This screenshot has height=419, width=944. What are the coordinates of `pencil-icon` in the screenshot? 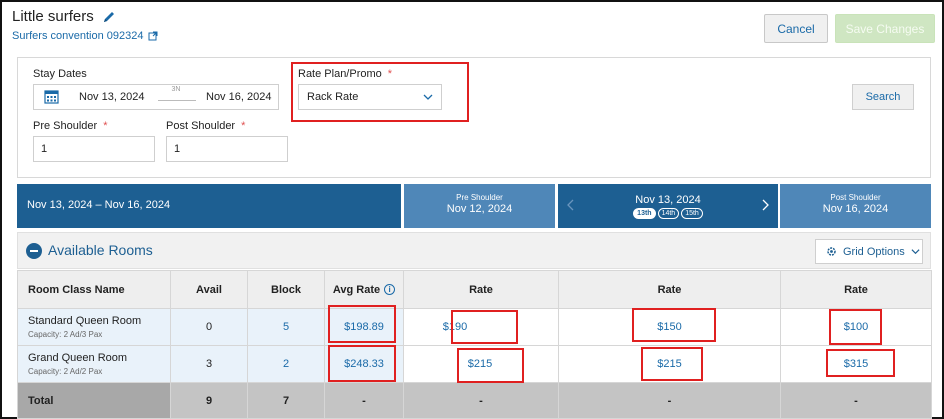 It's located at (109, 17).